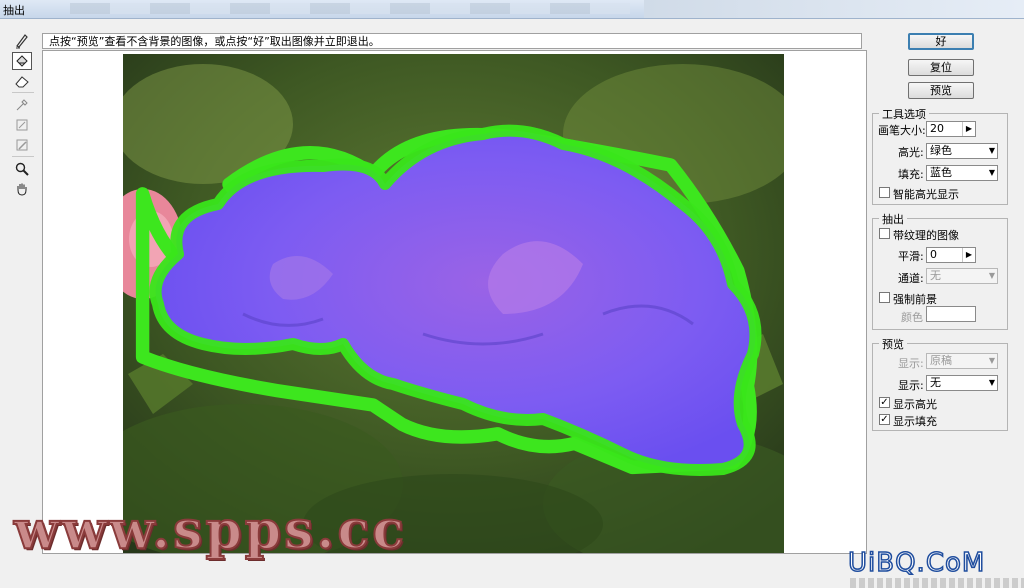  I want to click on reset-button: 复位, so click(941, 67).